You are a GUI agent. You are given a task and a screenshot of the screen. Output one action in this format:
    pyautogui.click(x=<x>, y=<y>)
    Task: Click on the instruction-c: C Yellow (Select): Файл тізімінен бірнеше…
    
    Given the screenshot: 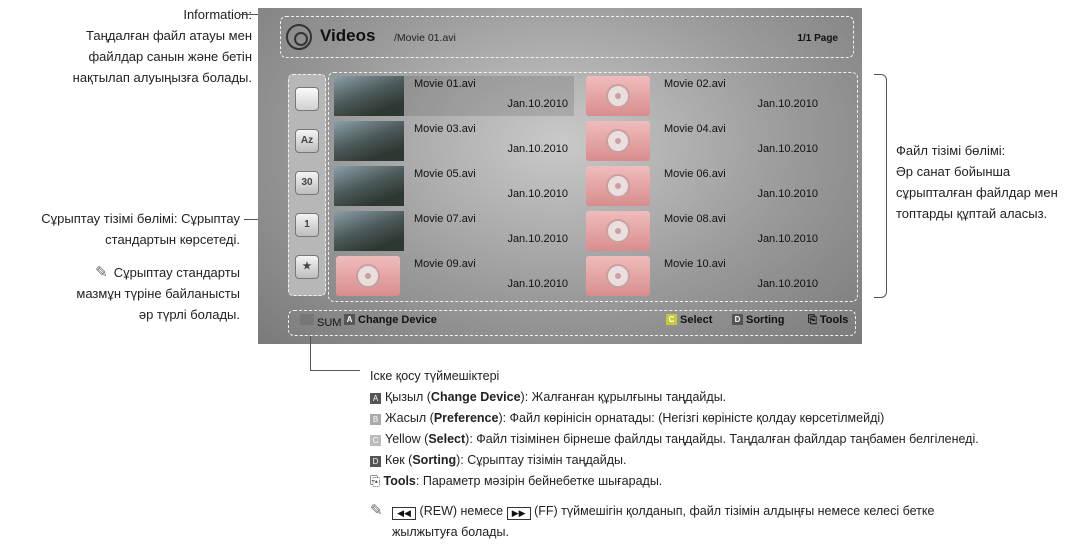 What is the action you would take?
    pyautogui.click(x=729, y=439)
    